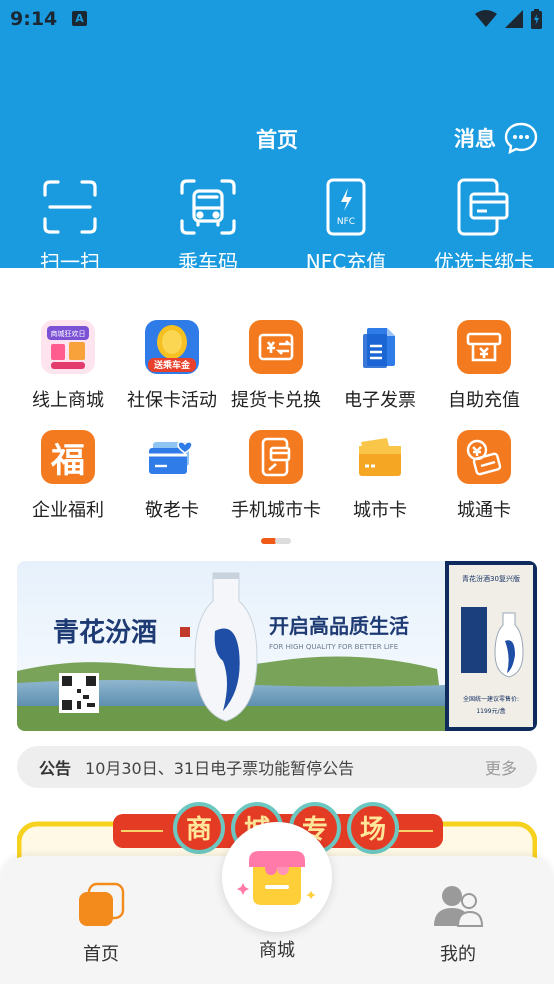 This screenshot has width=554, height=984. I want to click on nav-home-label: 首页, so click(101, 954).